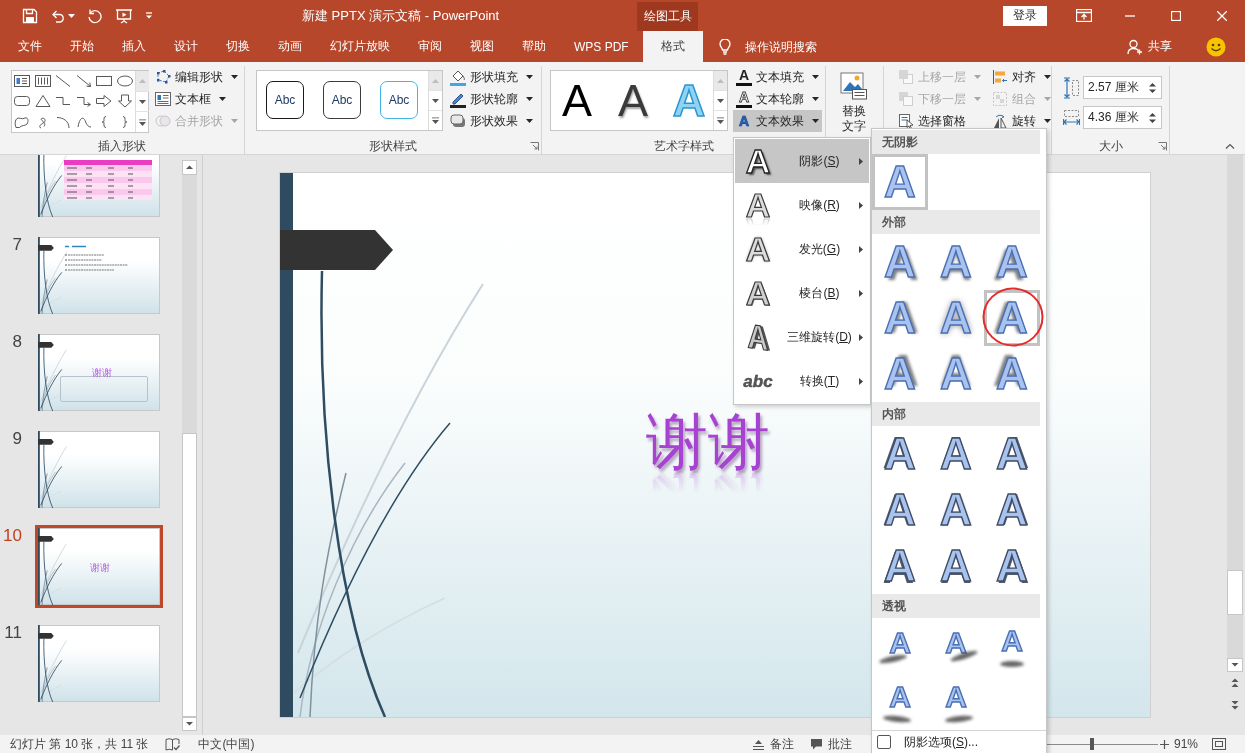  Describe the element at coordinates (401, 15) in the screenshot. I see `window-title: 新建 PPTX 演示文稿 - PowerPoint` at that location.